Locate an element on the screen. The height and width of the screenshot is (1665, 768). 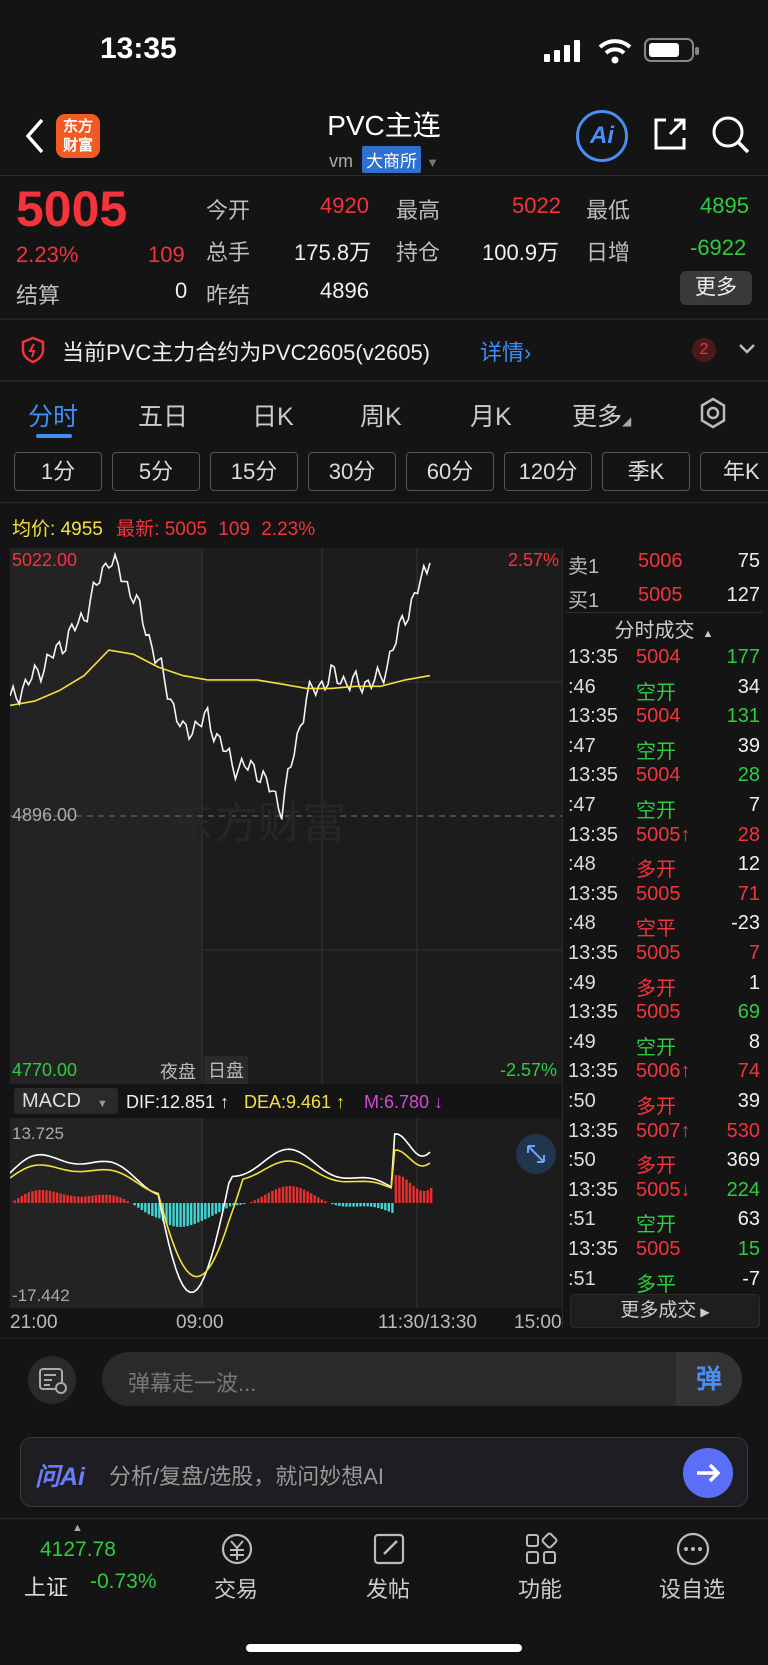
tab-weekly-k: 周K is located at coordinates (381, 415).